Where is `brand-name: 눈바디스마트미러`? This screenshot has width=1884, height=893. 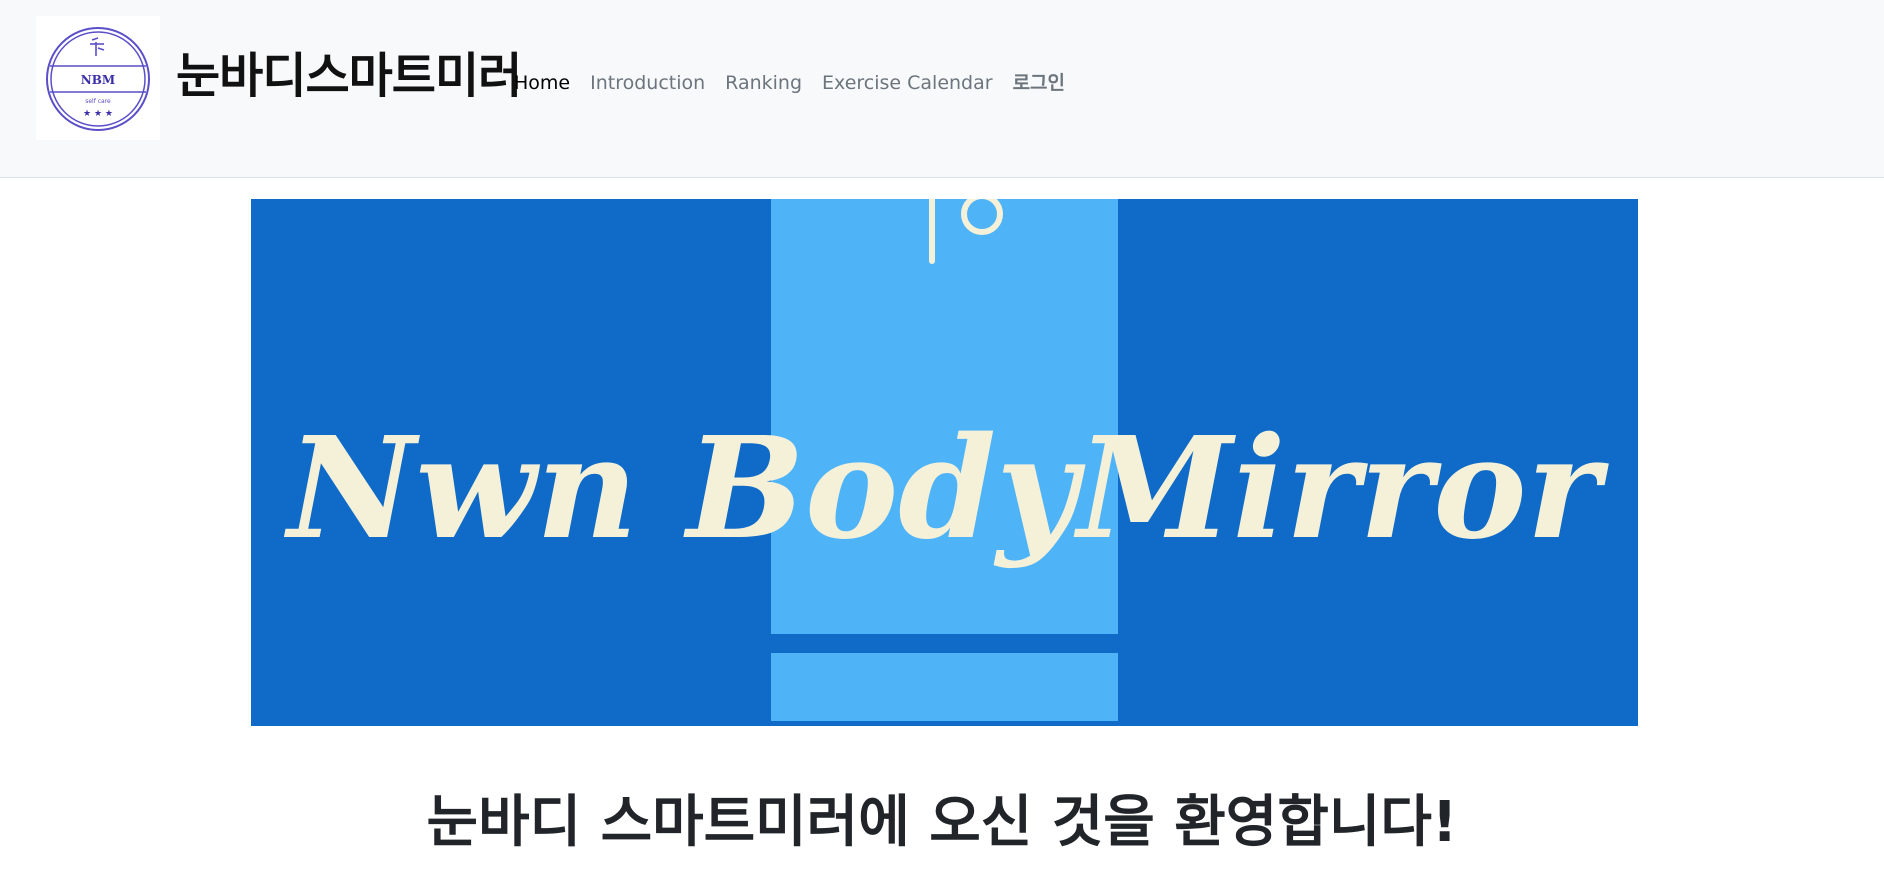
brand-name: 눈바디스마트미러 is located at coordinates (349, 76).